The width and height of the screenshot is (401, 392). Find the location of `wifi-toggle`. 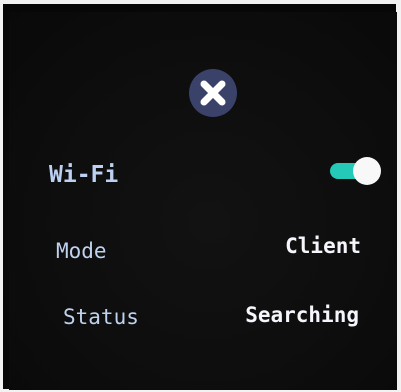

wifi-toggle is located at coordinates (355, 171).